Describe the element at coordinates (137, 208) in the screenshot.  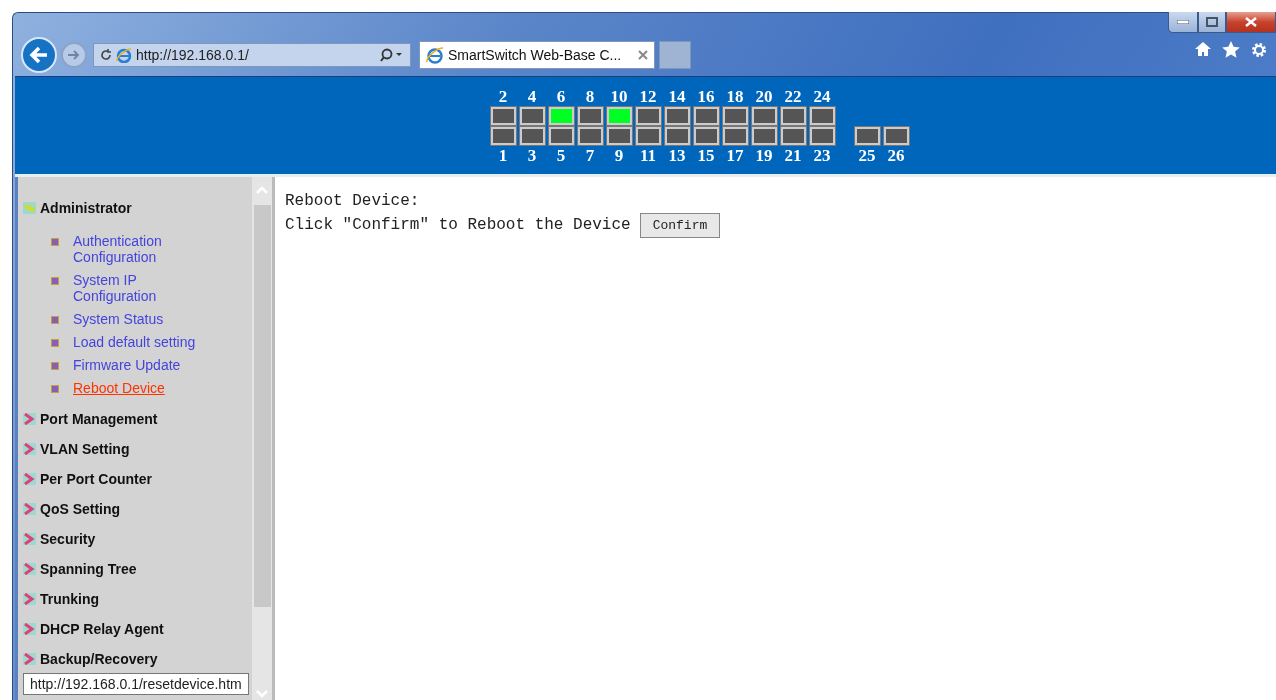
I see `menu-group: Administrator` at that location.